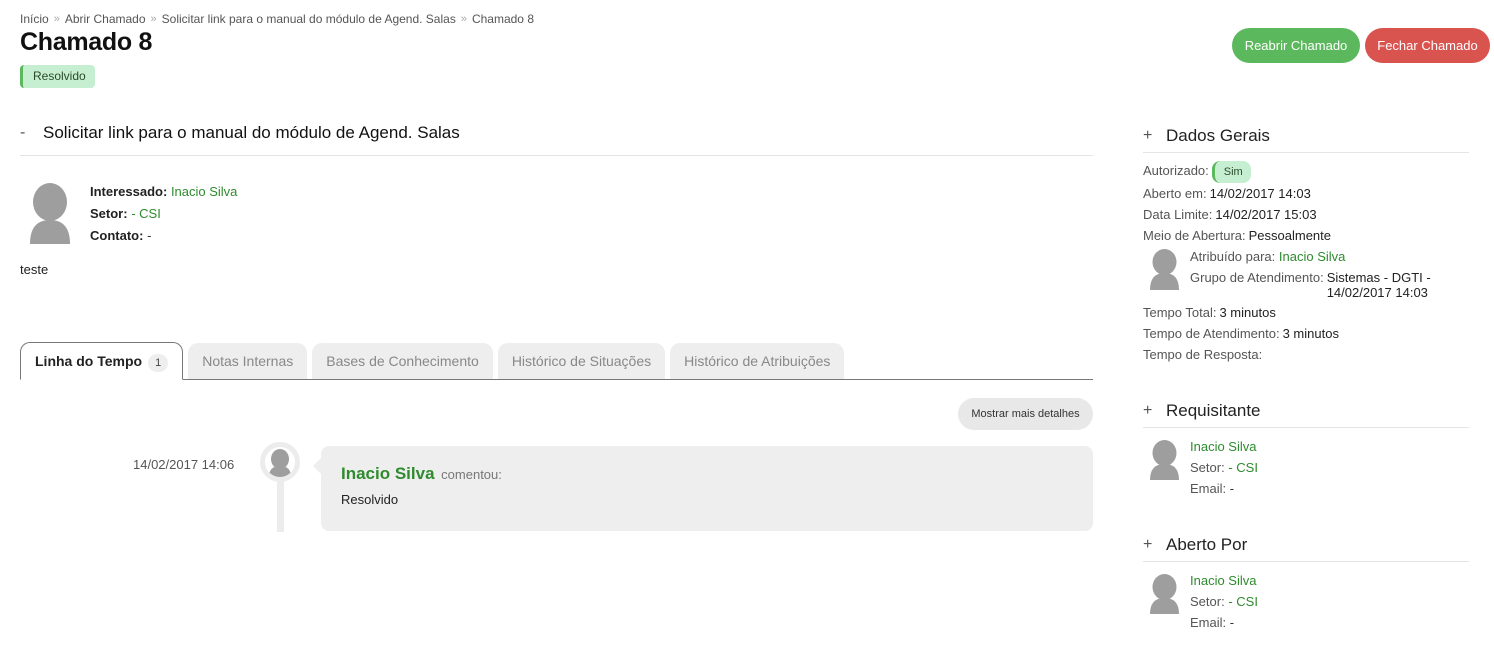  Describe the element at coordinates (402, 361) in the screenshot. I see `tab-knowledge-bases: Bases de Conhecimento` at that location.